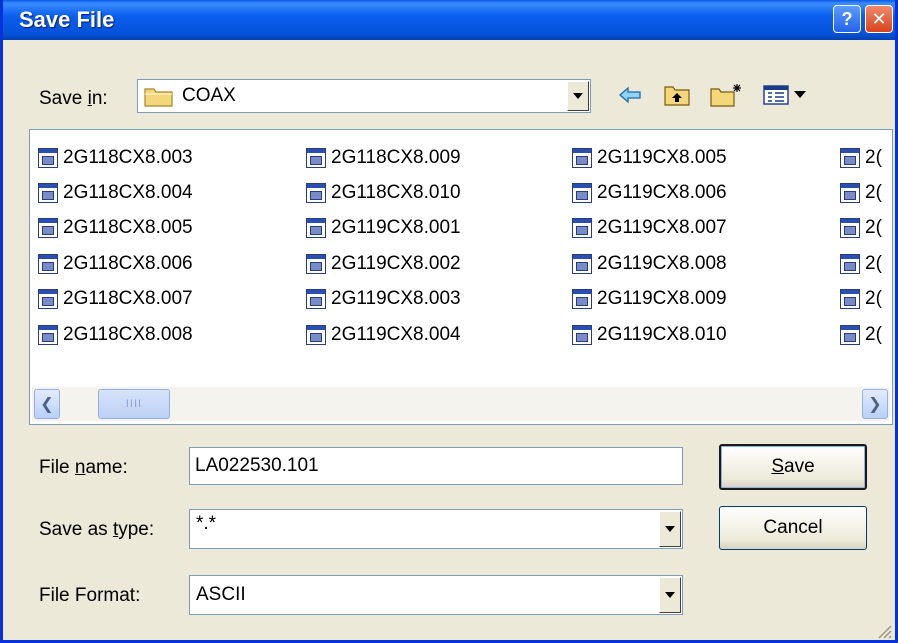 The image size is (898, 643). I want to click on file-item-label: 2G119CX8.002, so click(396, 263).